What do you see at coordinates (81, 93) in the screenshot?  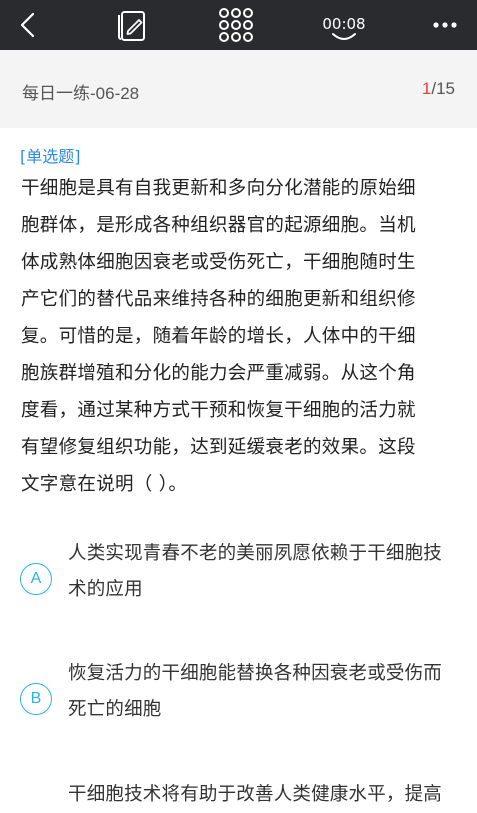 I see `practice-title: 每日一练-06-28` at bounding box center [81, 93].